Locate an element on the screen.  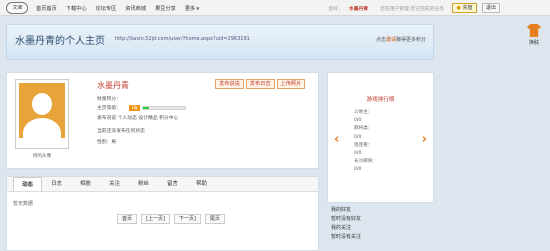
greeting-text: 您好， 水墨丹青 is located at coordinates (352, 8).